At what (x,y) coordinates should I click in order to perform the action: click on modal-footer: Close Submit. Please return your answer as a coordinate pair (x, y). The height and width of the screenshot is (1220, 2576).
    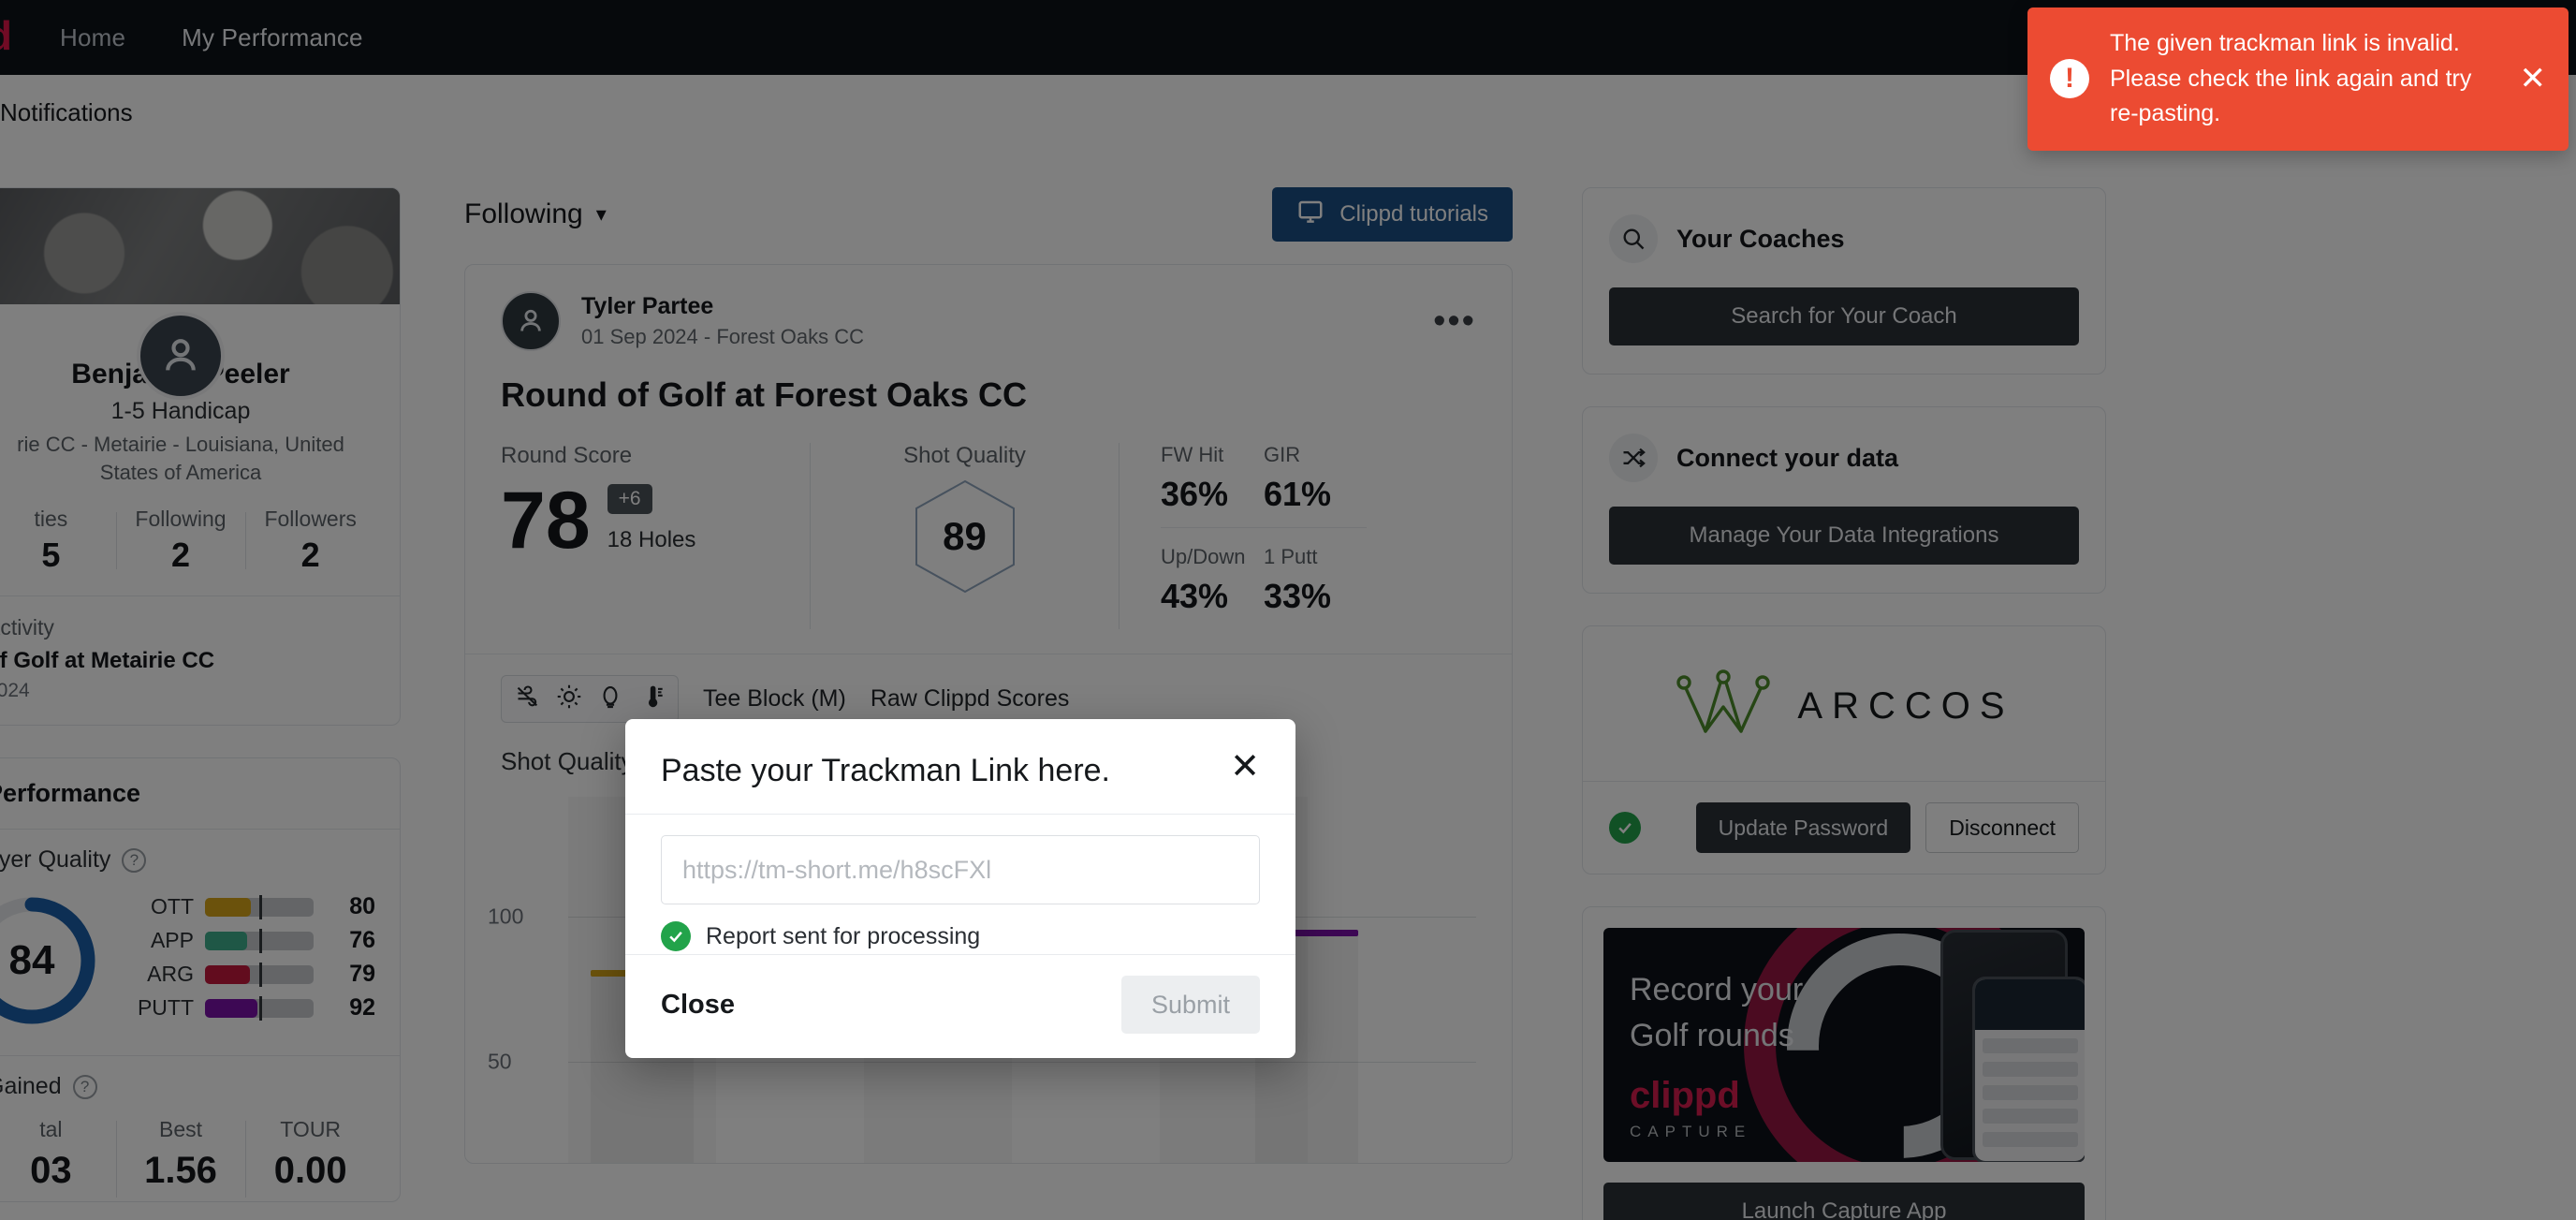
    Looking at the image, I should click on (960, 1006).